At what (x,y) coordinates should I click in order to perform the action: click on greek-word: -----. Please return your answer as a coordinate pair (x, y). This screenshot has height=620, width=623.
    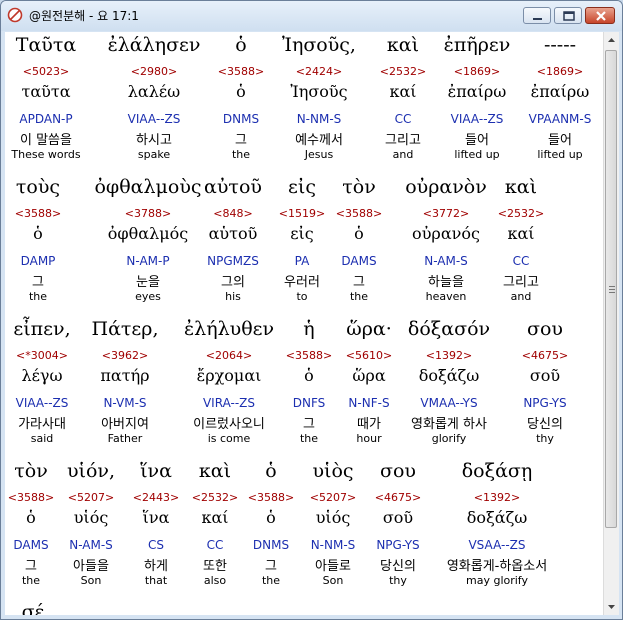
    Looking at the image, I should click on (560, 45).